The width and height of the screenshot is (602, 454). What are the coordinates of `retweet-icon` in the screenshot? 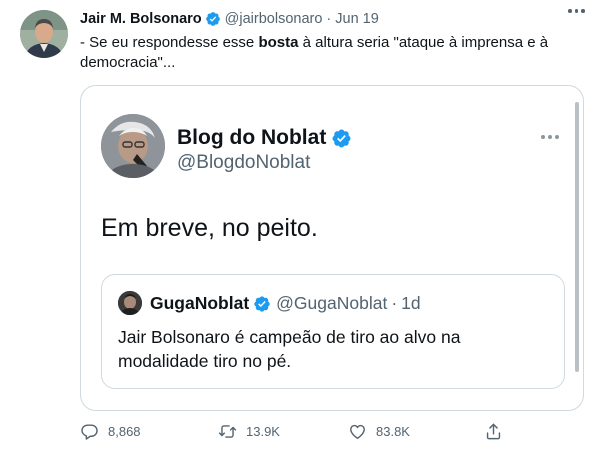 It's located at (227, 431).